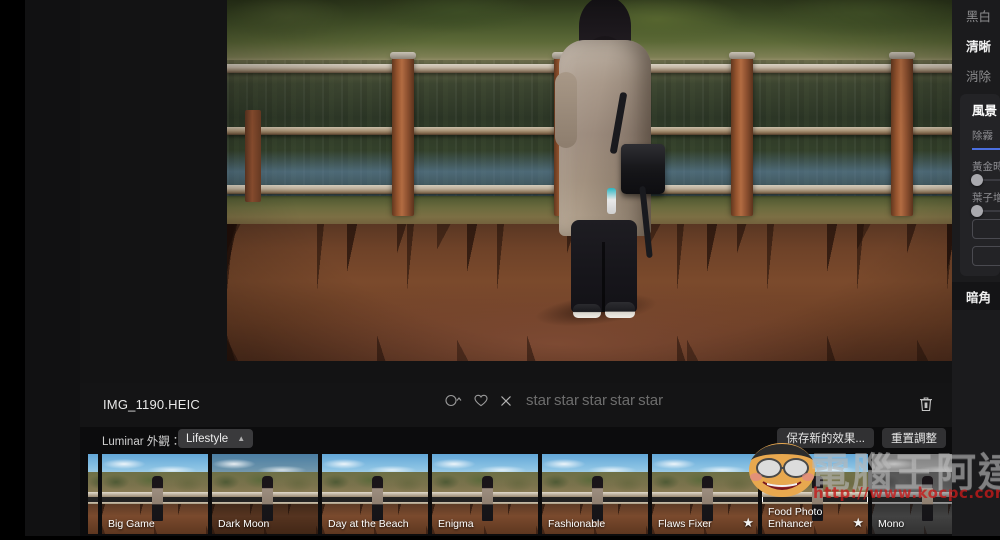 Image resolution: width=1000 pixels, height=540 pixels. Describe the element at coordinates (985, 110) in the screenshot. I see `landscape-panel-title: 風景` at that location.